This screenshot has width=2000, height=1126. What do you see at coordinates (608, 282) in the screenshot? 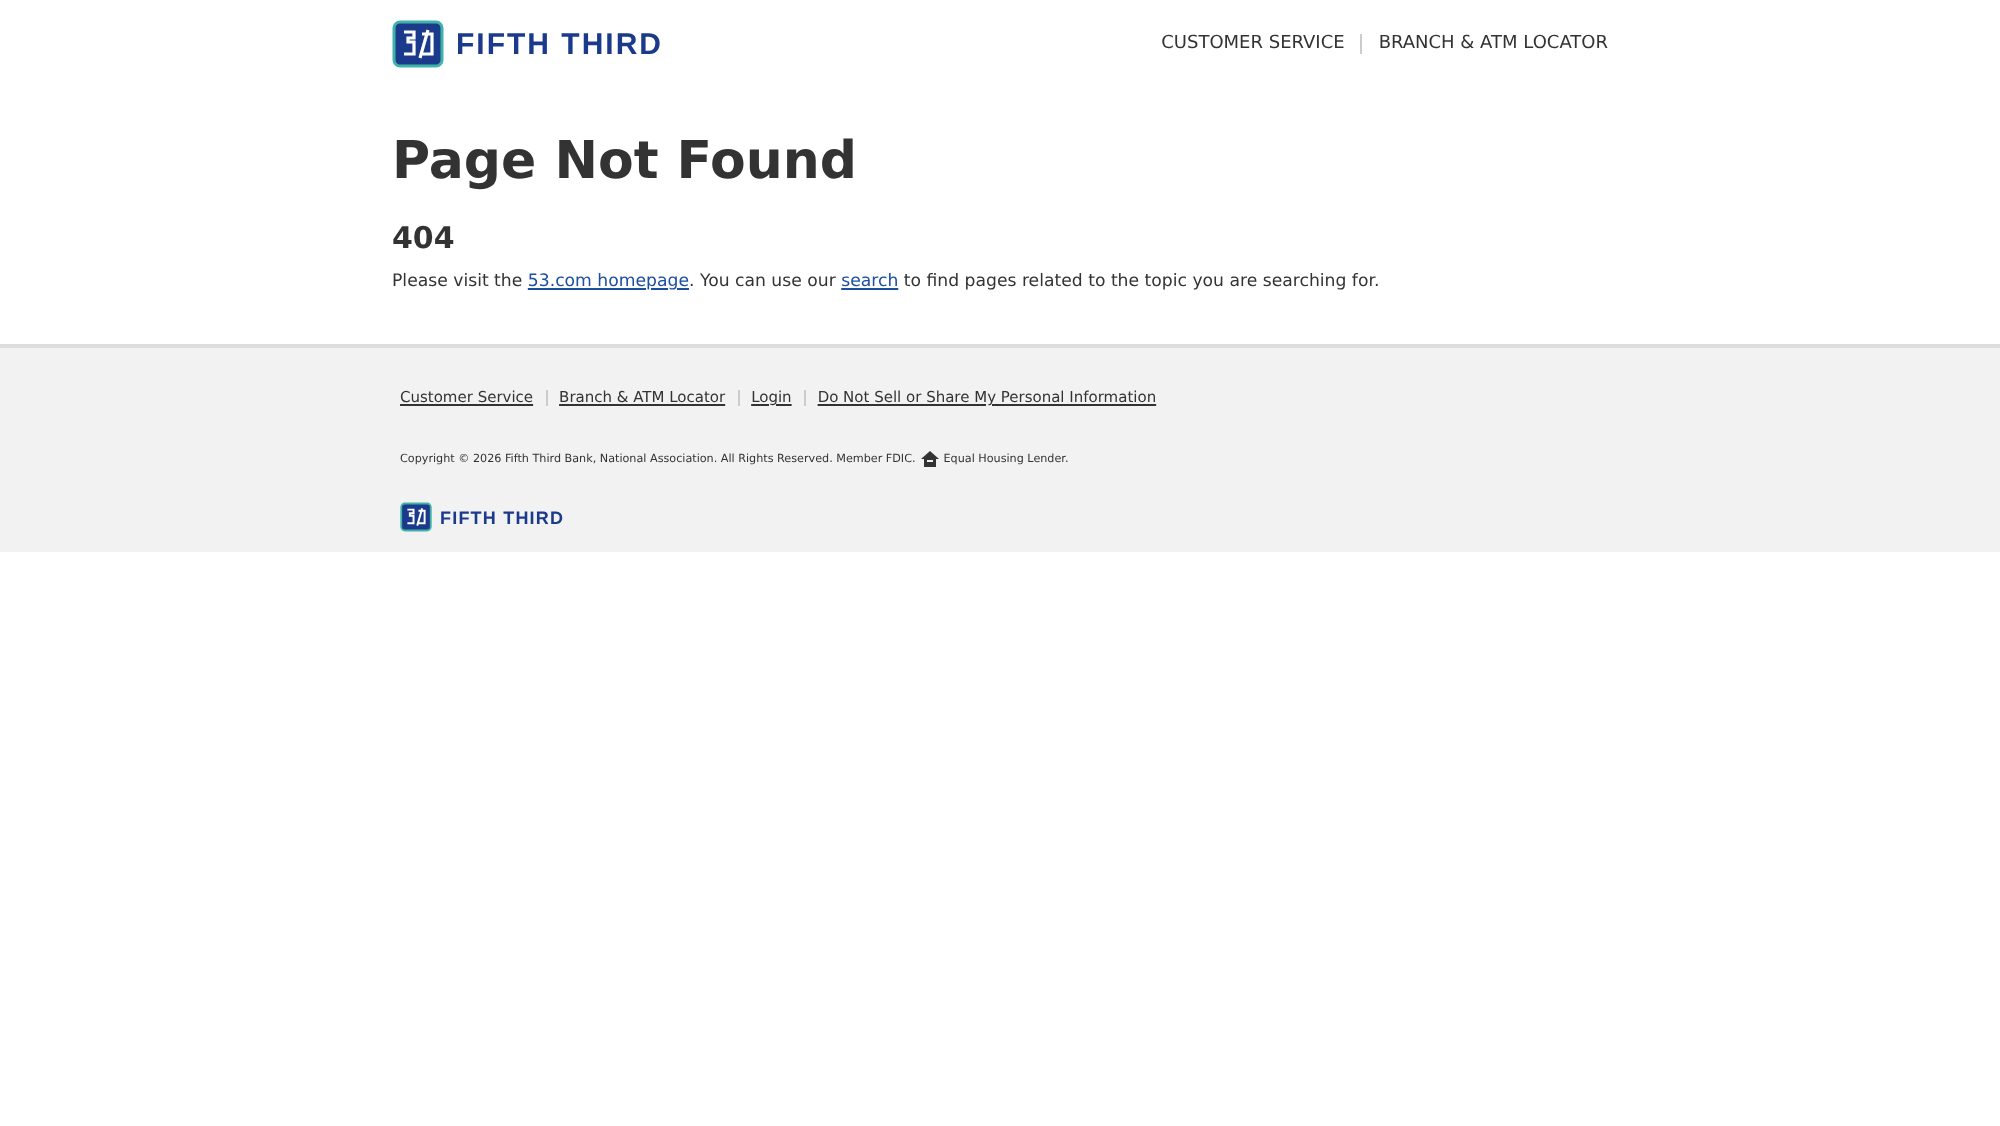
I see `text-link: 53.com homepage` at bounding box center [608, 282].